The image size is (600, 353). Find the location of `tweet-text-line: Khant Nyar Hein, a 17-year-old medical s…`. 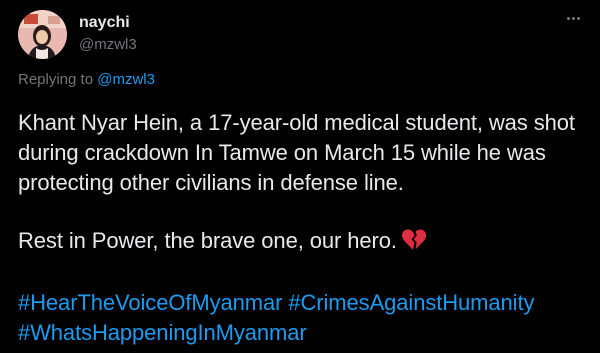

tweet-text-line: Khant Nyar Hein, a 17-year-old medical s… is located at coordinates (296, 122).